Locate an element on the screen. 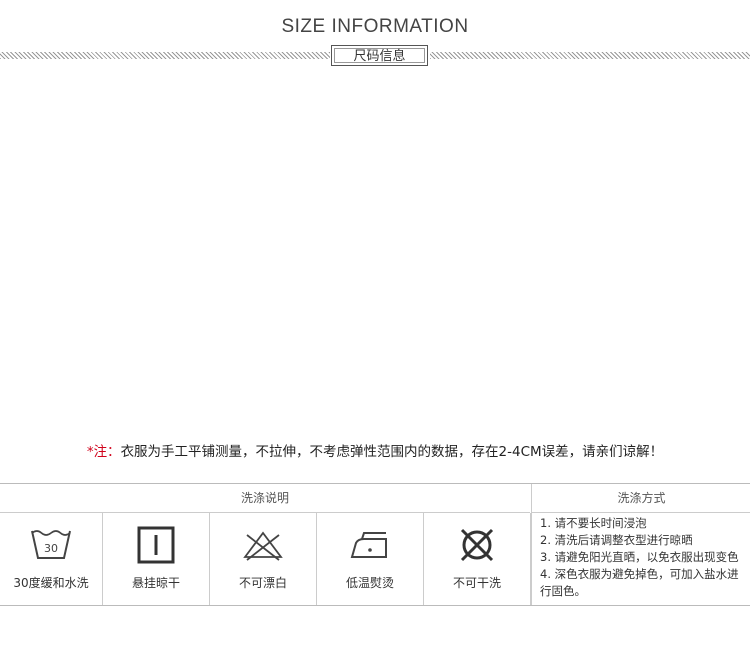 Image resolution: width=750 pixels, height=645 pixels. care-cell-bleach: 不可漂白 is located at coordinates (263, 559).